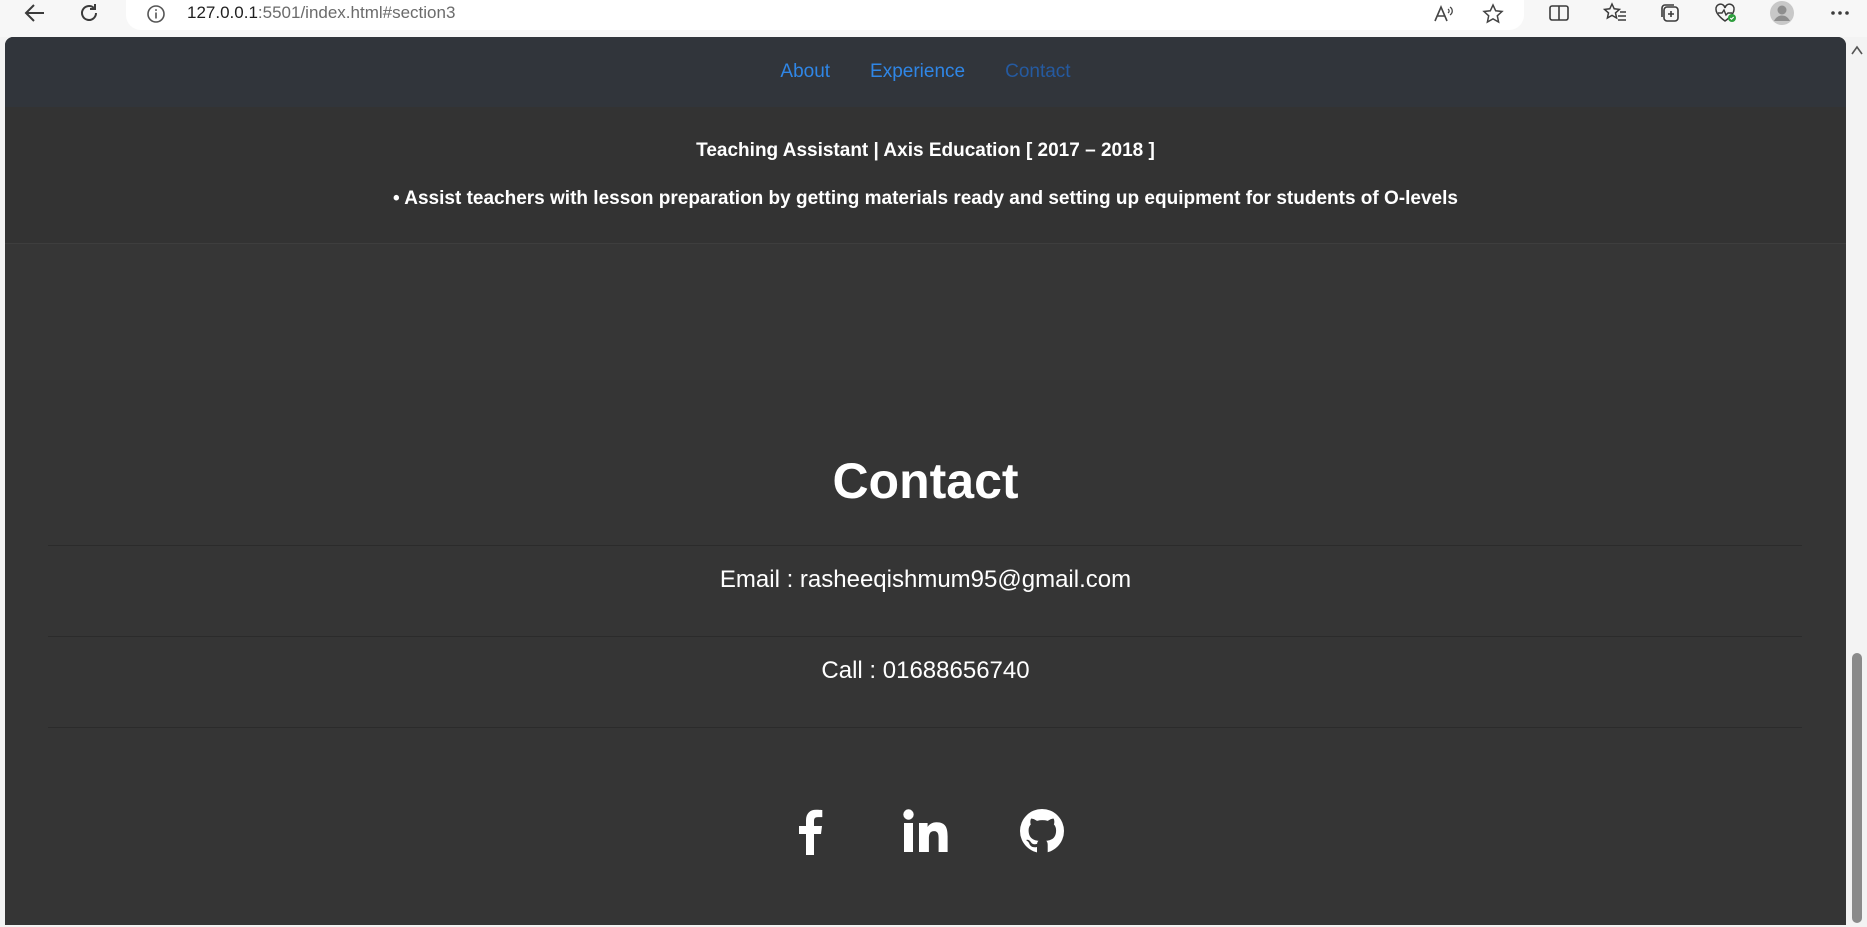 This screenshot has width=1867, height=927. Describe the element at coordinates (356, 12) in the screenshot. I see `url-path: :5501/index.html#section3` at that location.